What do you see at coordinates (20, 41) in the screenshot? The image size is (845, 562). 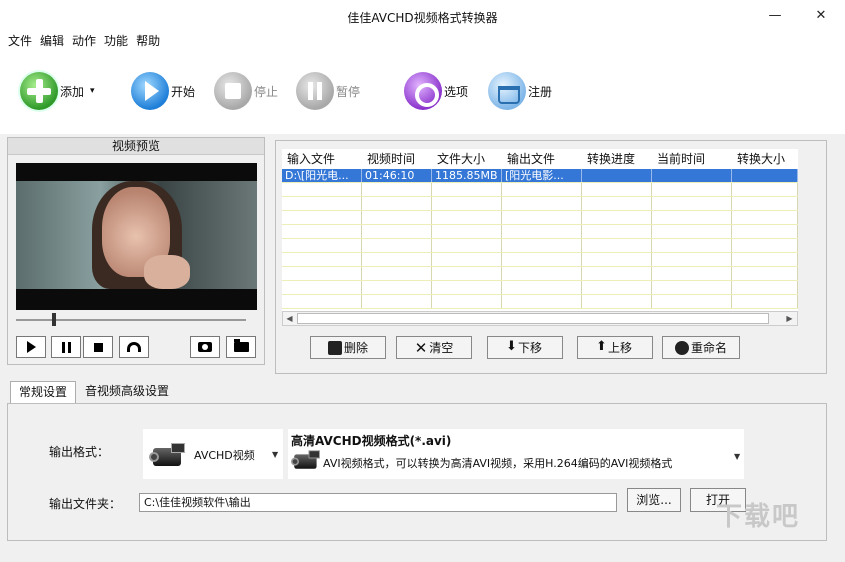 I see `menu-file: 文件` at bounding box center [20, 41].